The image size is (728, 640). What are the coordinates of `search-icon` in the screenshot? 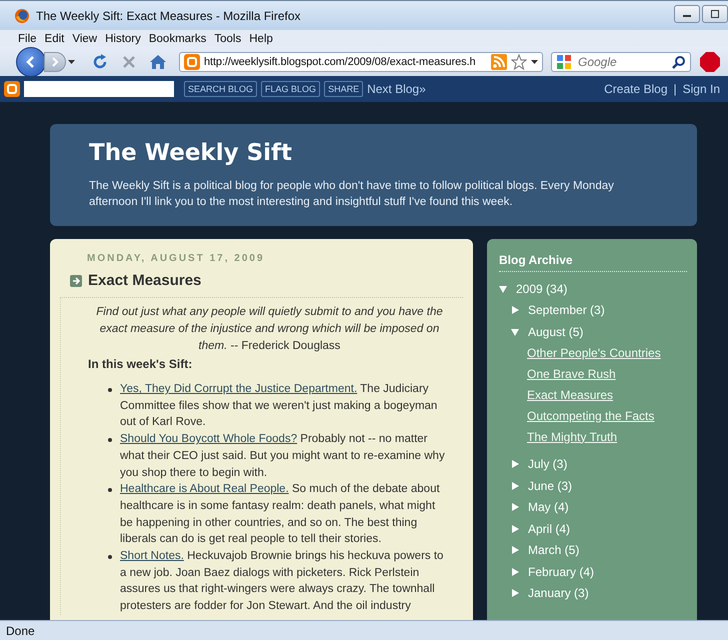 It's located at (679, 61).